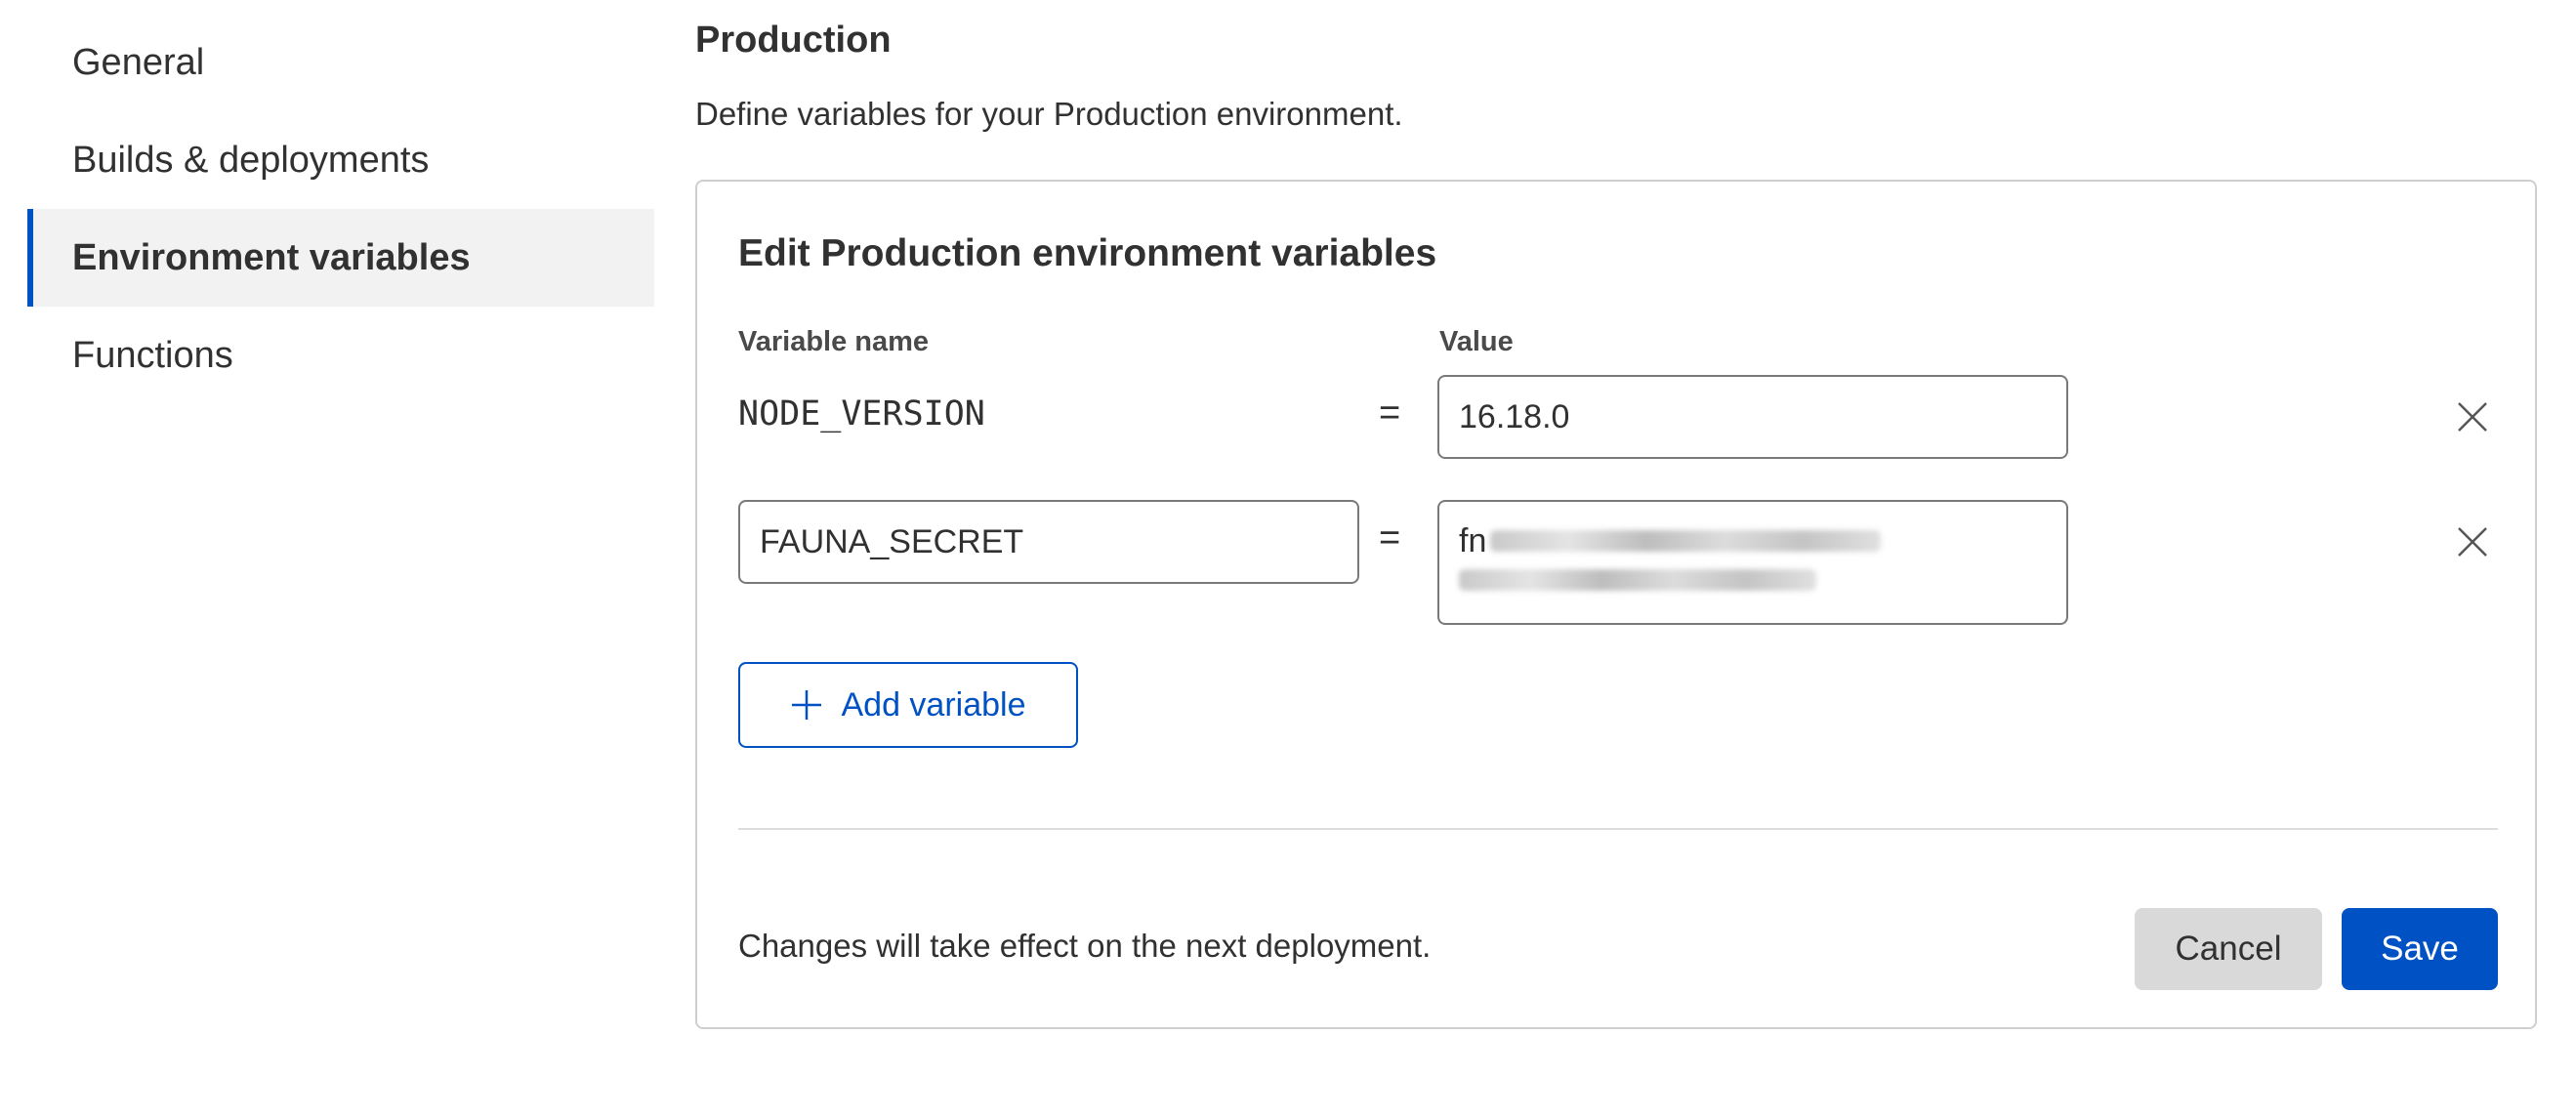  I want to click on plus-icon, so click(807, 705).